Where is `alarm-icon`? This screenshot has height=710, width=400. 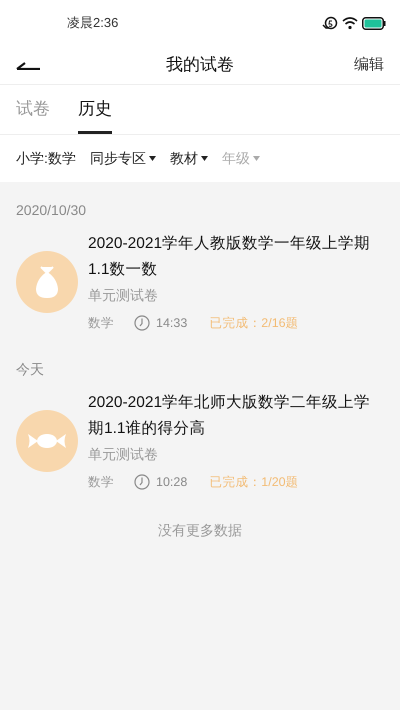 alarm-icon is located at coordinates (330, 23).